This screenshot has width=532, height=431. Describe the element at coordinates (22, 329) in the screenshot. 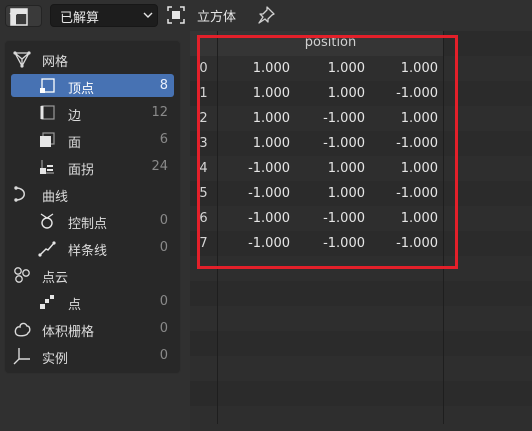

I see `volume-grid-icon` at that location.